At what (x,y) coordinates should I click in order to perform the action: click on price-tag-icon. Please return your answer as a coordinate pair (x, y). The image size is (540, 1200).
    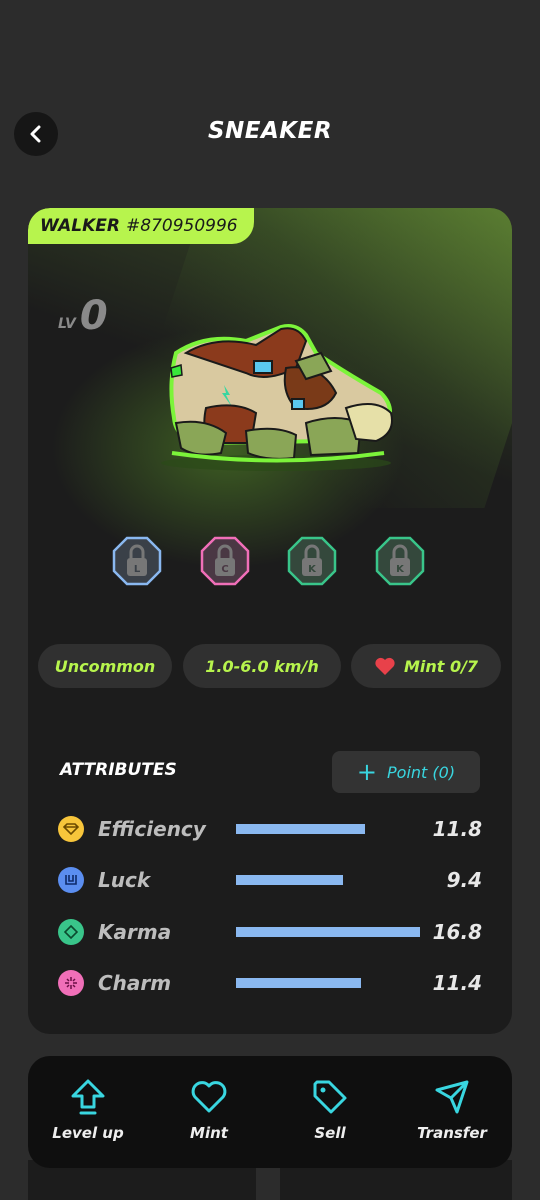
    Looking at the image, I should click on (330, 1097).